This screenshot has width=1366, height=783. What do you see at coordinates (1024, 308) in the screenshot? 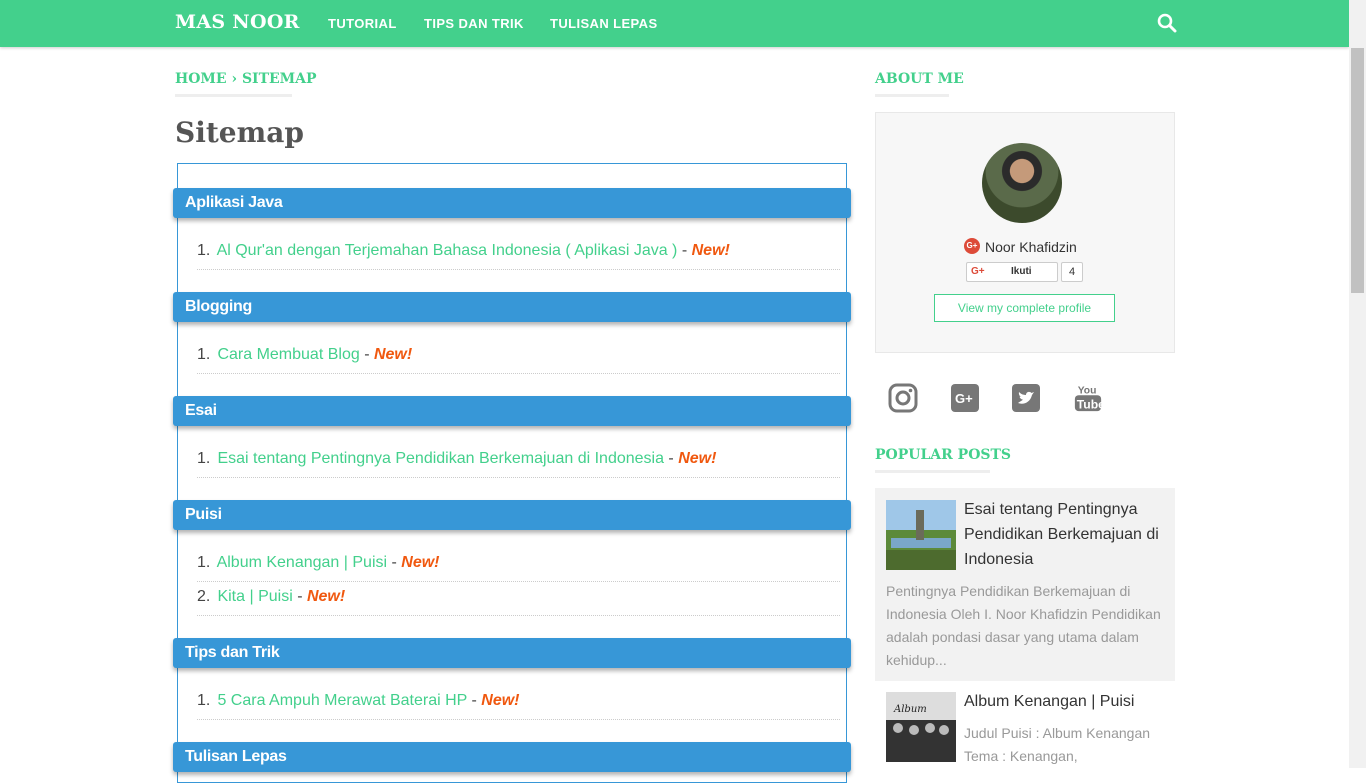
I see `view-profile-button: View my complete profile` at bounding box center [1024, 308].